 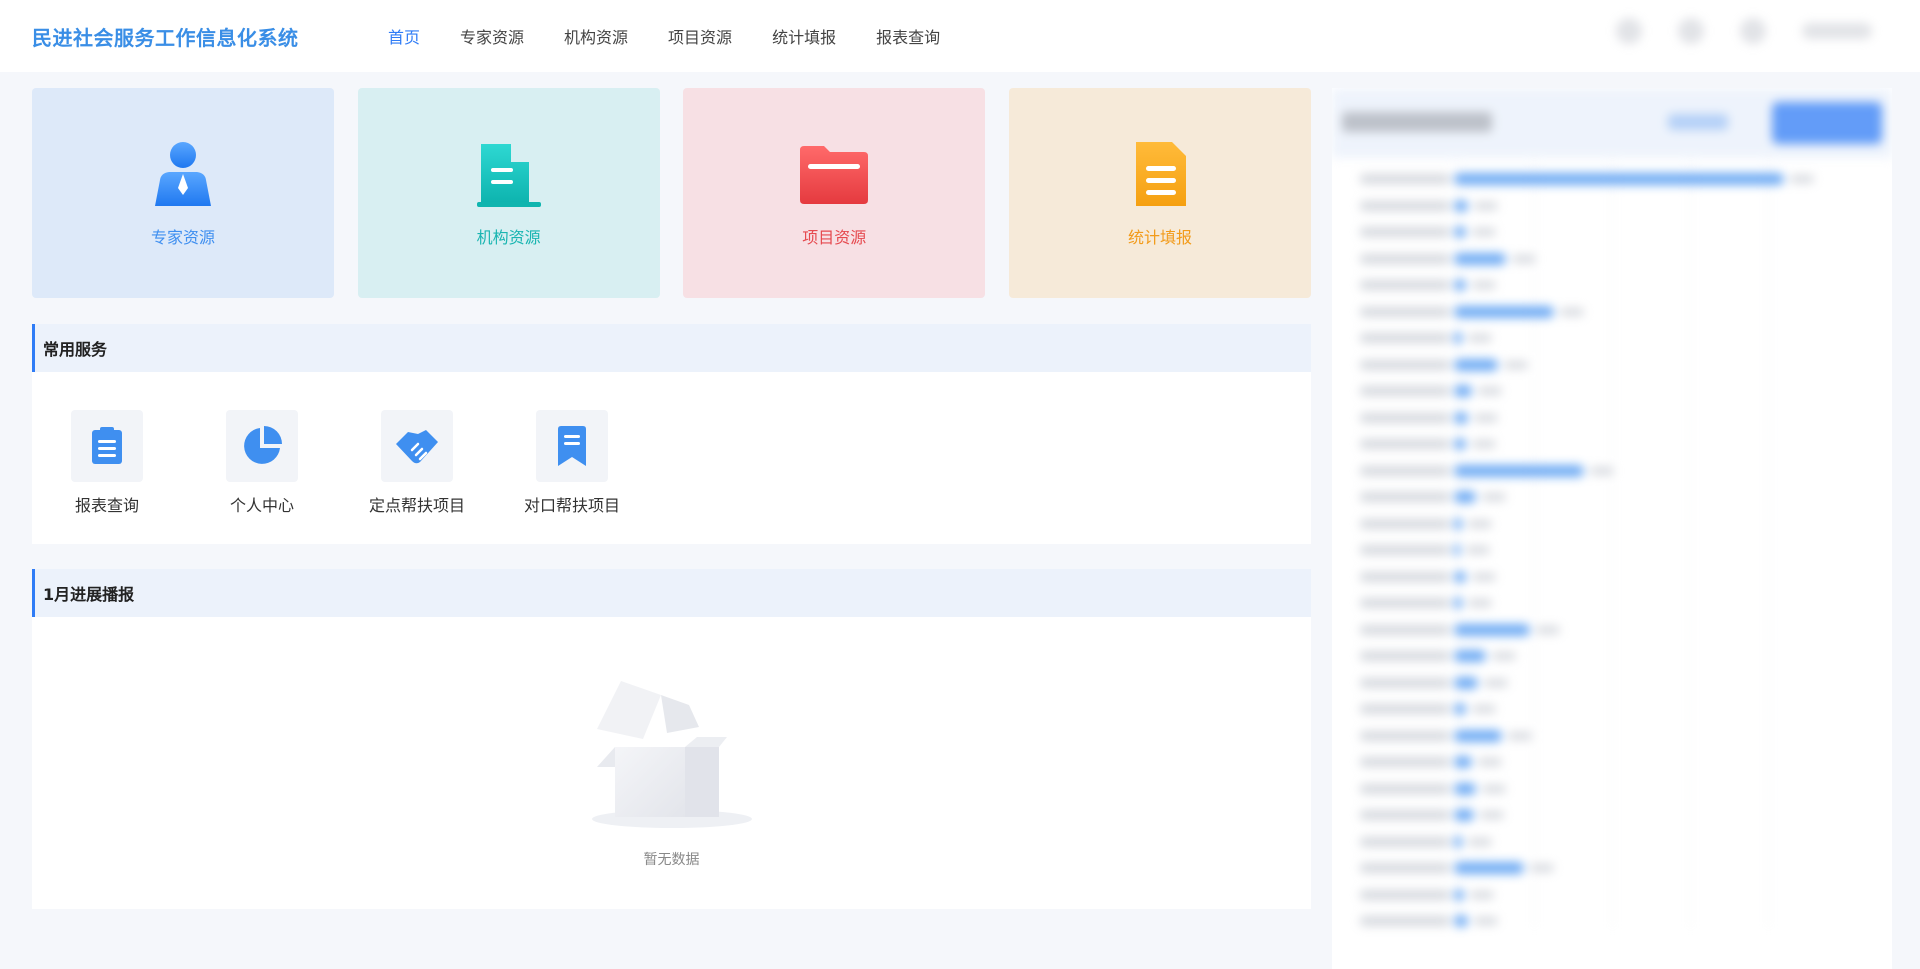 I want to click on handshake-icon, so click(x=417, y=447).